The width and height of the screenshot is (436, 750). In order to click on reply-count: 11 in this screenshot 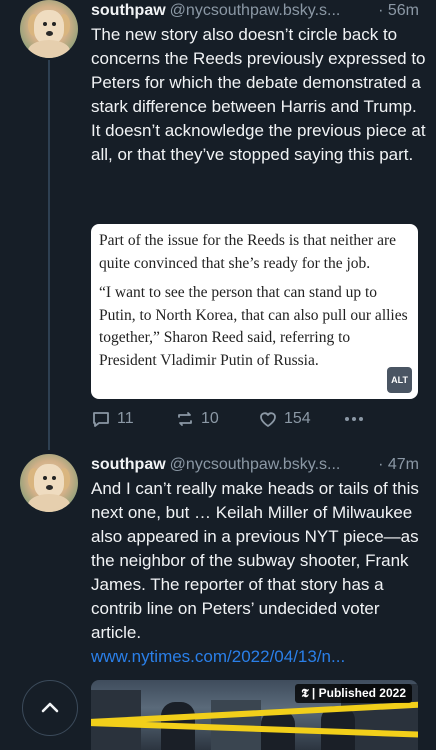, I will do `click(125, 418)`.